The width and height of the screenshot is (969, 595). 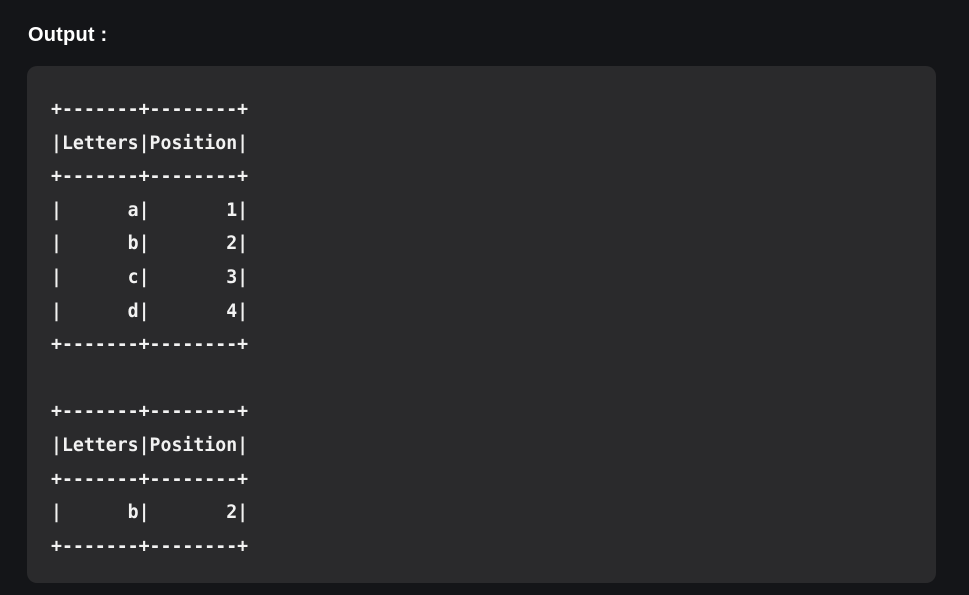 What do you see at coordinates (150, 277) in the screenshot?
I see `code-line: | c| 3|` at bounding box center [150, 277].